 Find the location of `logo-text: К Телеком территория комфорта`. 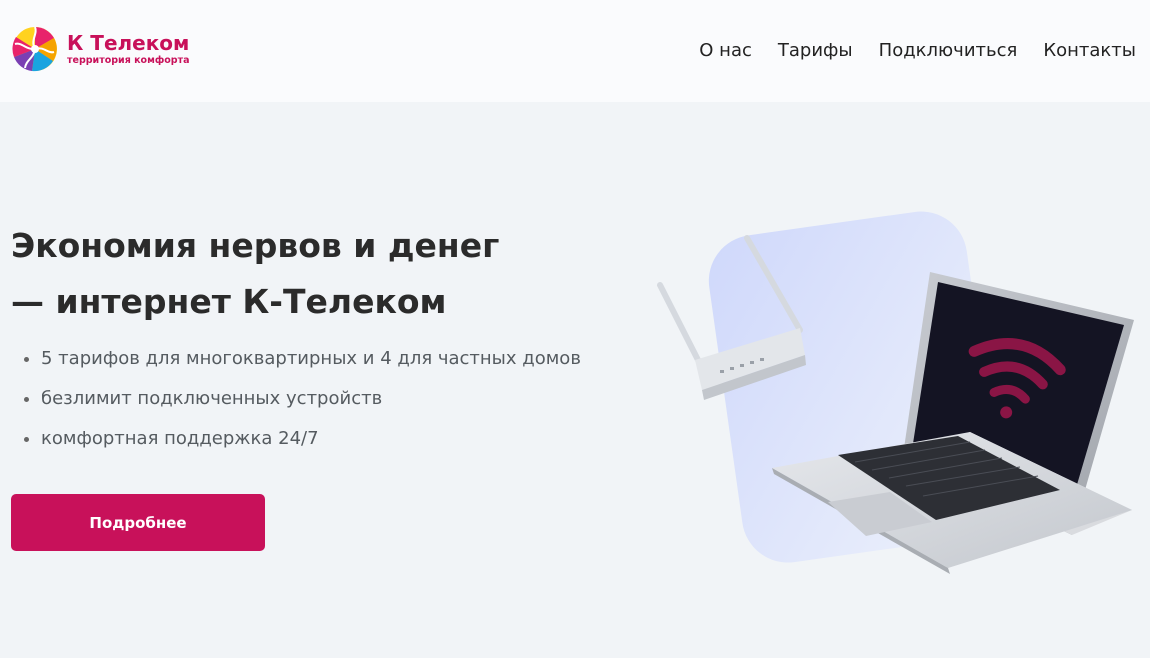

logo-text: К Телеком территория комфорта is located at coordinates (128, 49).